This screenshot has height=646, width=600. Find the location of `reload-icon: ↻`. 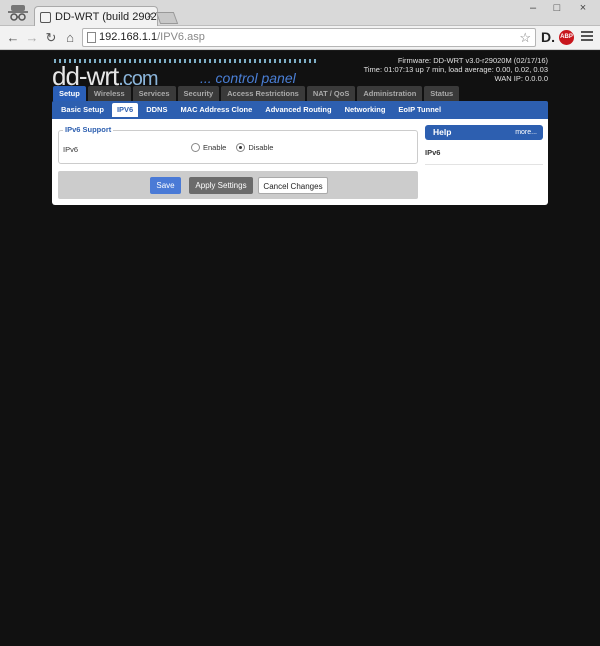

reload-icon: ↻ is located at coordinates (51, 38).